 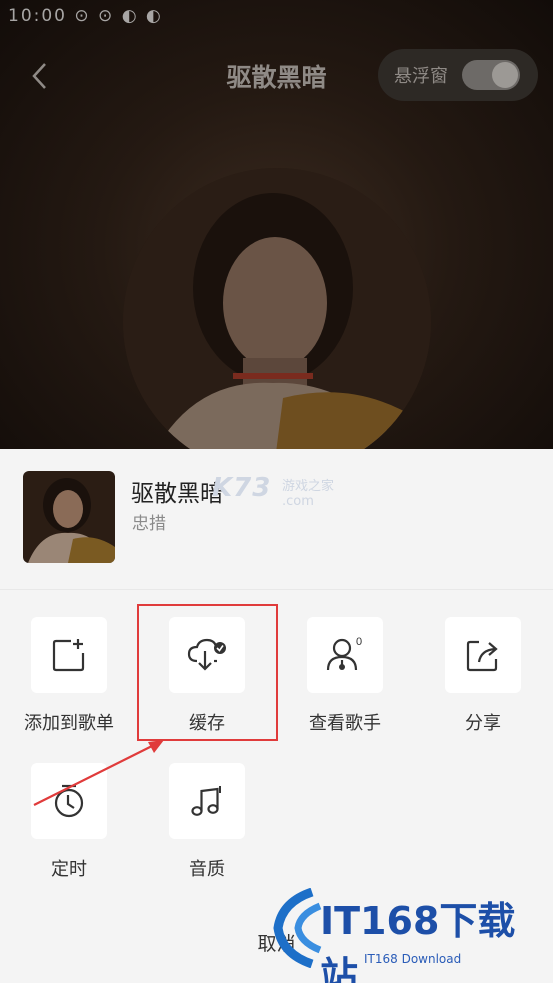 I want to click on singer-icon: 0, so click(x=344, y=653).